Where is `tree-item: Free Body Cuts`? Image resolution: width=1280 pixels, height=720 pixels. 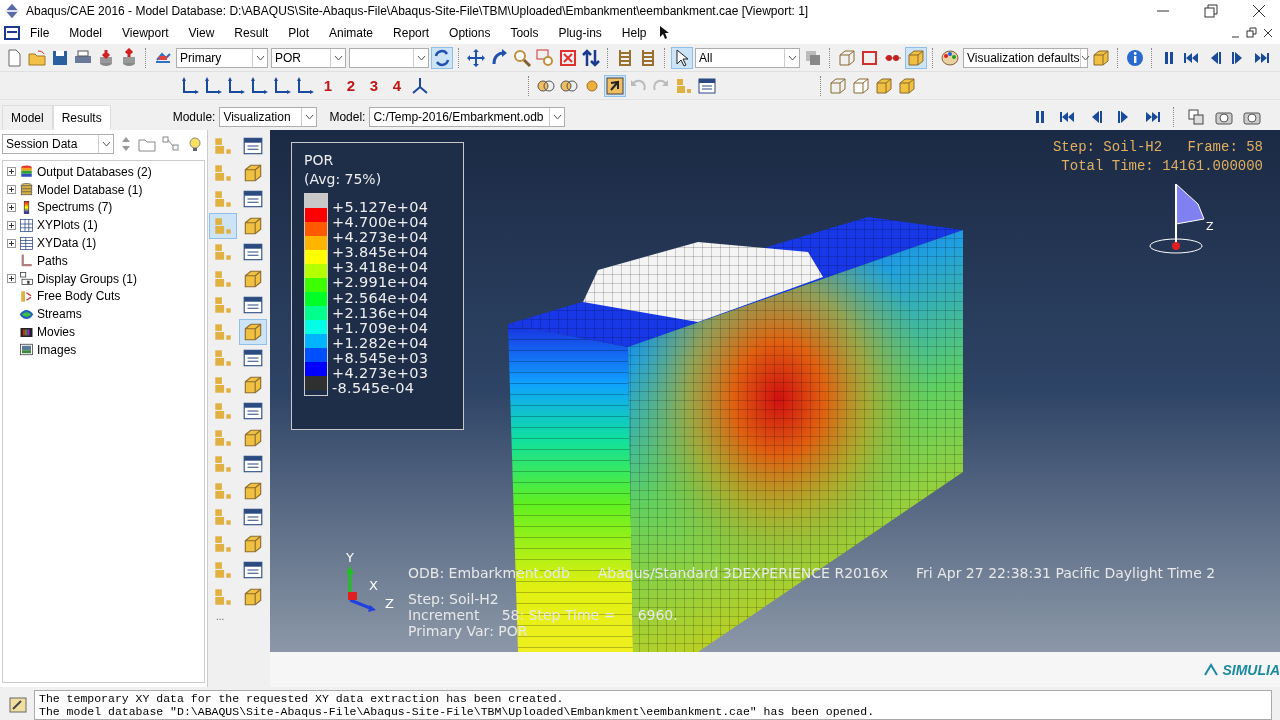 tree-item: Free Body Cuts is located at coordinates (79, 296).